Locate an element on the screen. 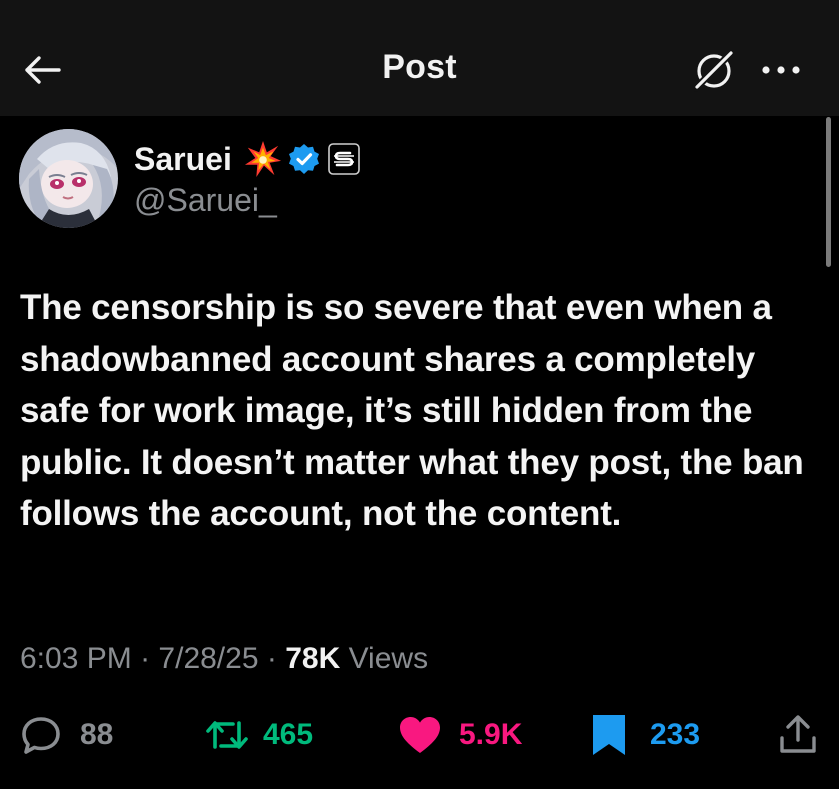  like-count: 5.9K is located at coordinates (491, 734).